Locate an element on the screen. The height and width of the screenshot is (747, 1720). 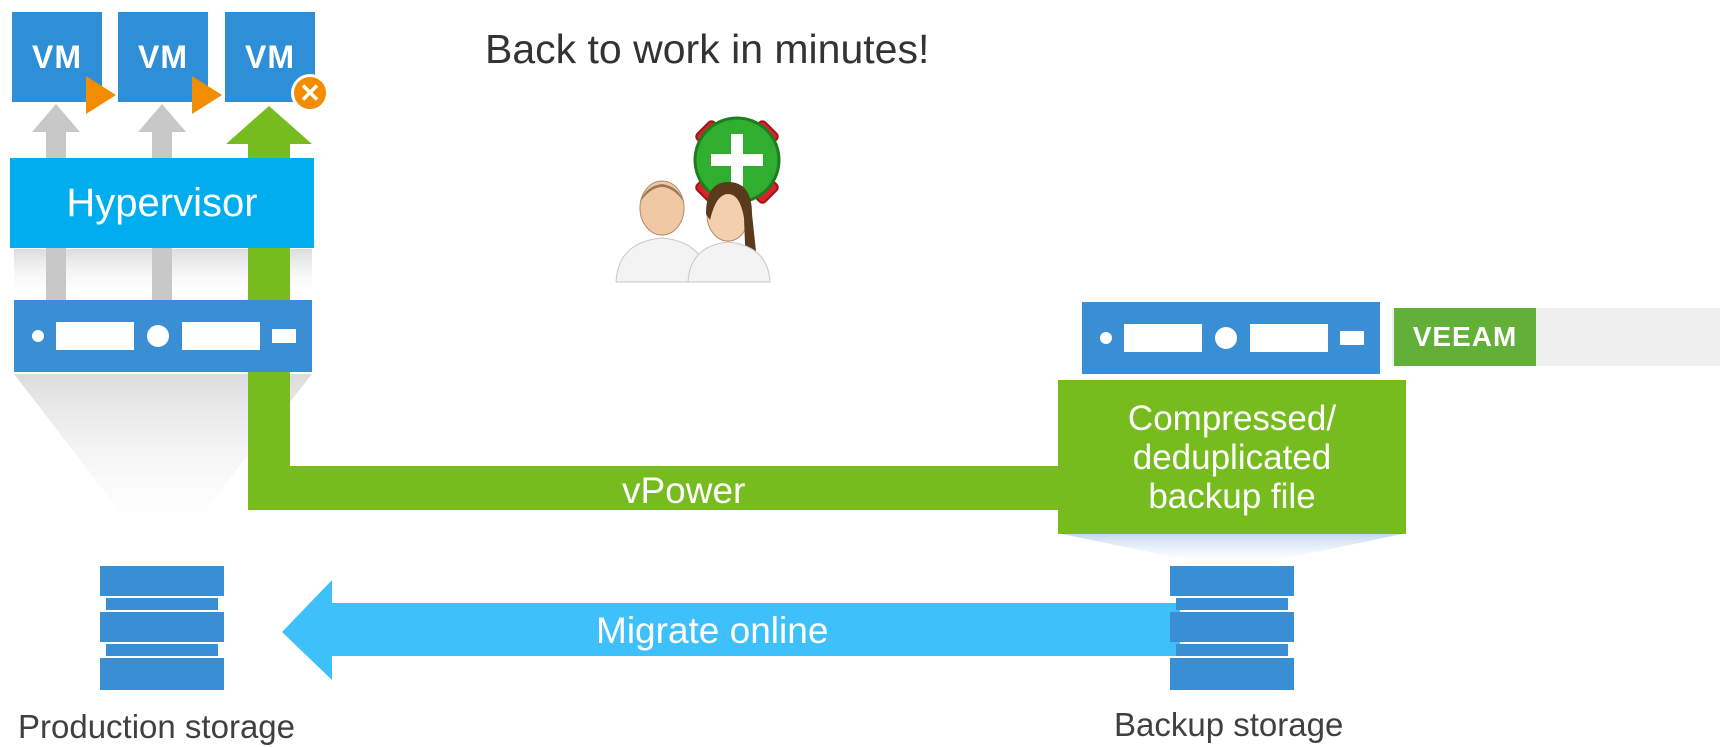
migrate-label: Migrate online is located at coordinates (712, 630).